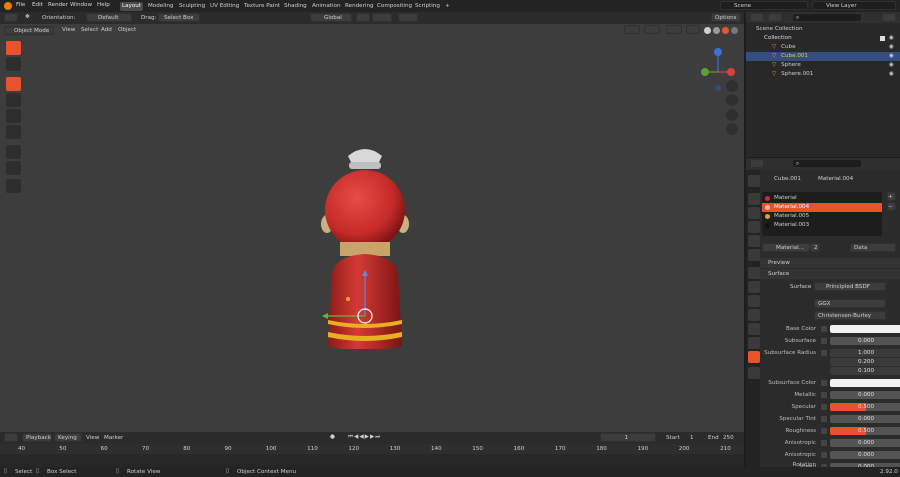  What do you see at coordinates (447, 6) in the screenshot?
I see `add-workspace-button: +` at bounding box center [447, 6].